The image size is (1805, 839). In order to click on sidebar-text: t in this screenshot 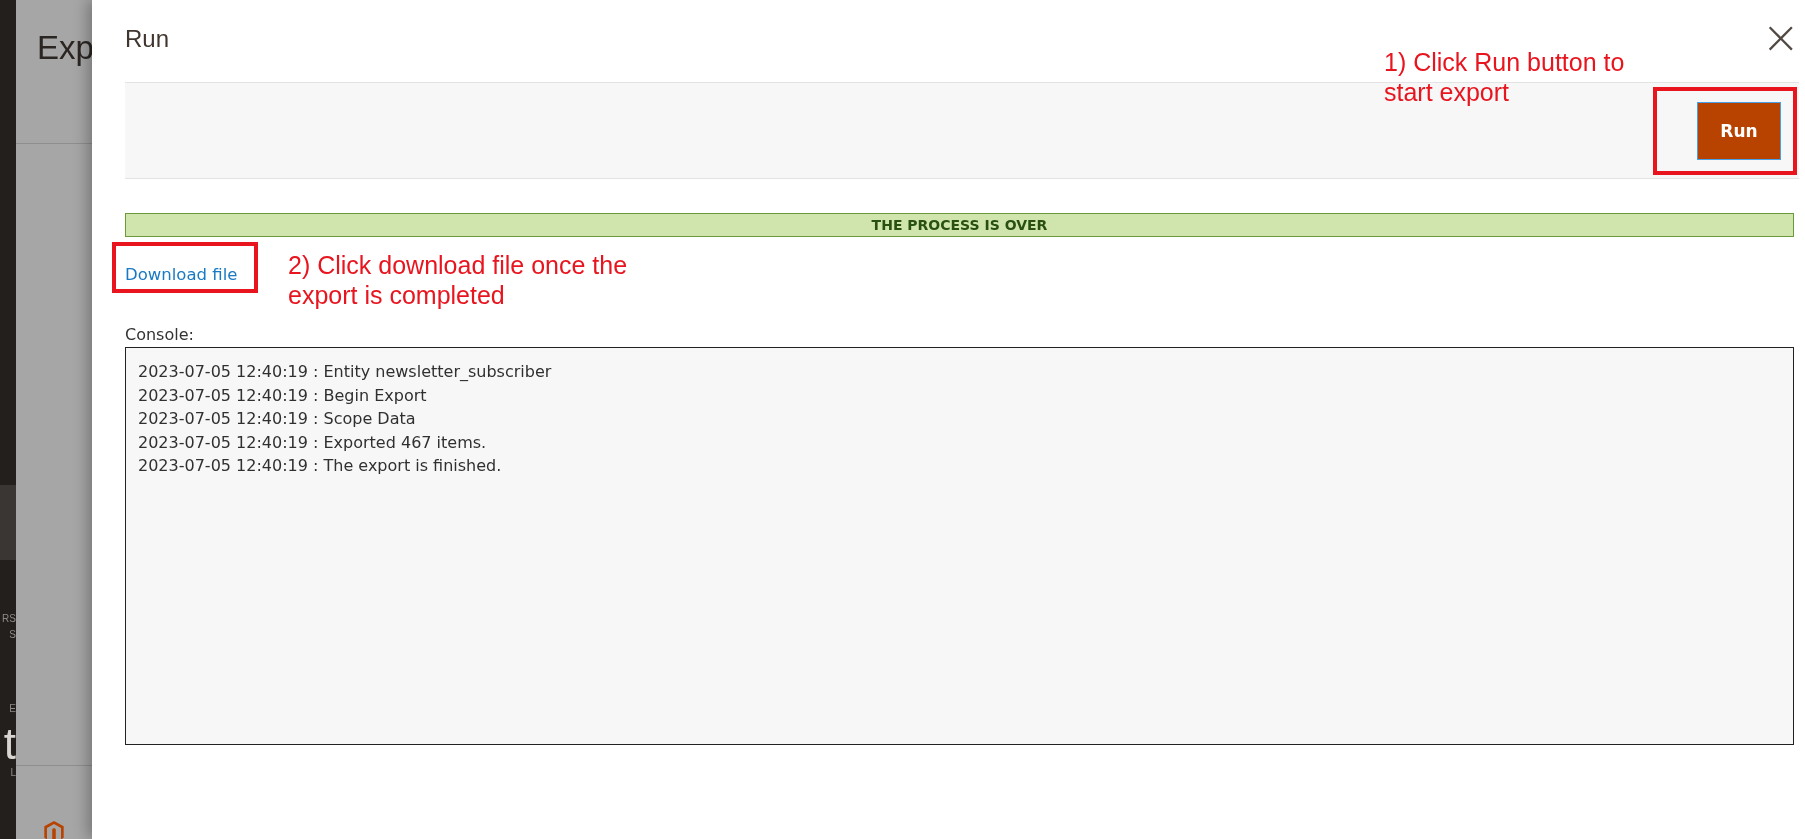, I will do `click(9, 744)`.